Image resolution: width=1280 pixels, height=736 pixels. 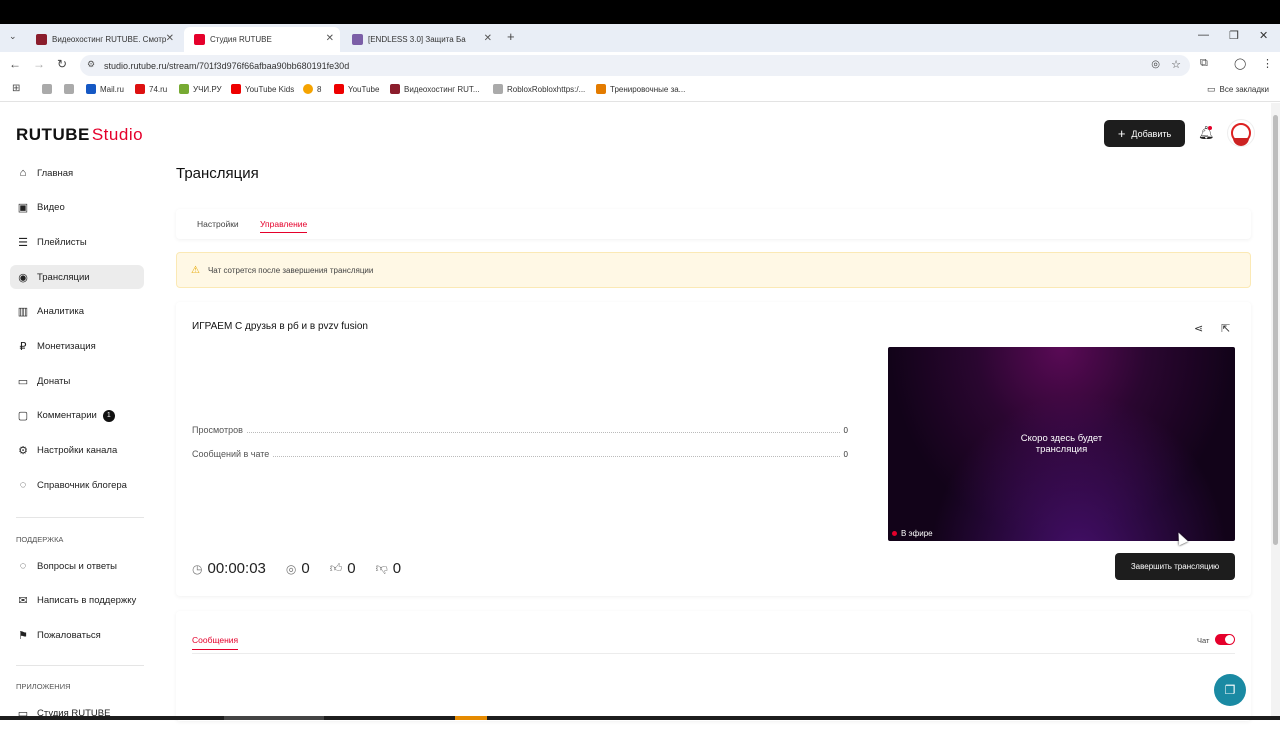 I want to click on notifications-bell-icon: 🔔︎, so click(x=1206, y=133).